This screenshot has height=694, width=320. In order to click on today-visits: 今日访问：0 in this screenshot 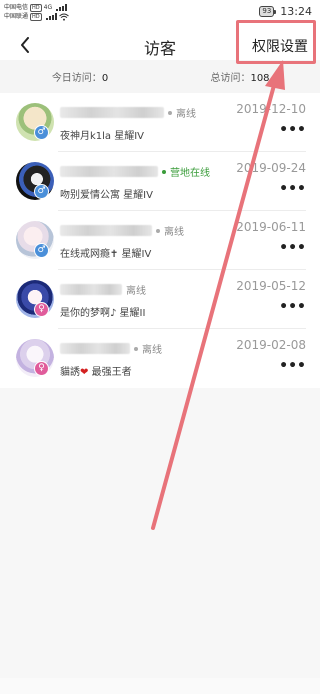, I will do `click(80, 78)`.